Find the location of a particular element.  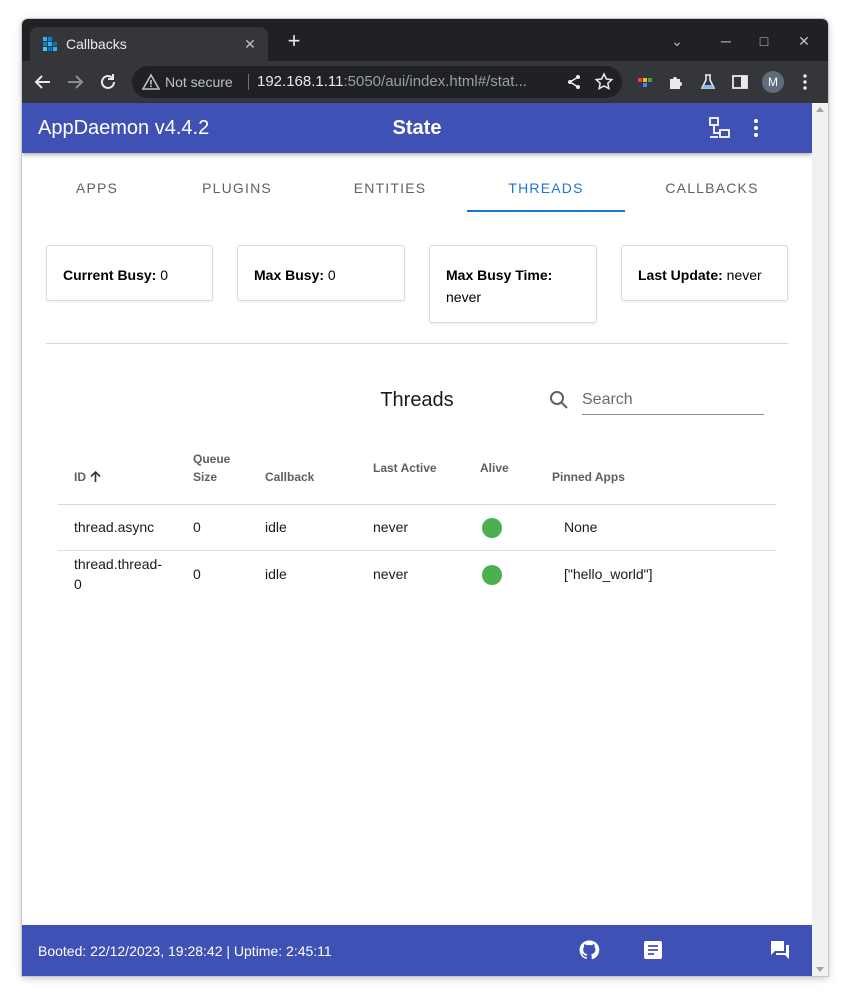

column-header-last-active: Last Active is located at coordinates (405, 468).